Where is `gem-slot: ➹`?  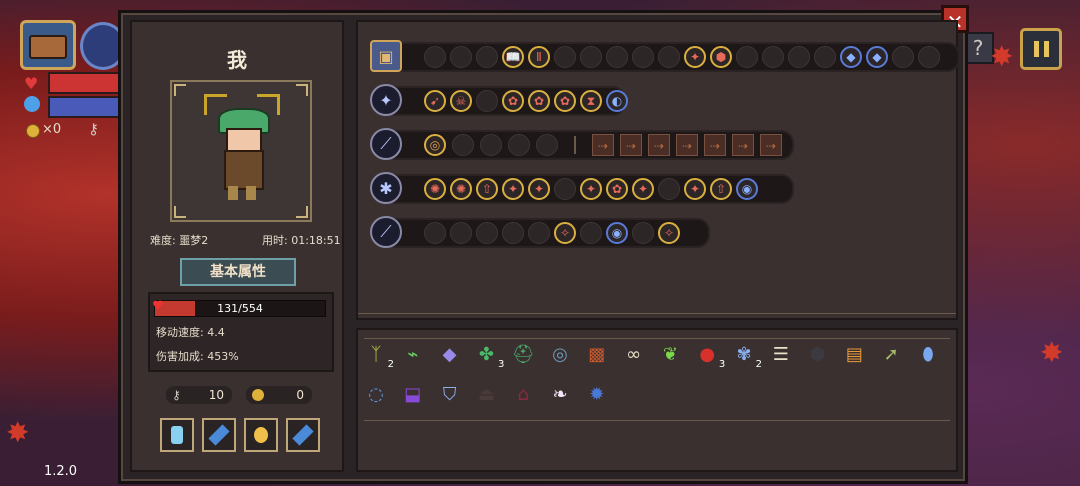 gem-slot: ➹ is located at coordinates (435, 101).